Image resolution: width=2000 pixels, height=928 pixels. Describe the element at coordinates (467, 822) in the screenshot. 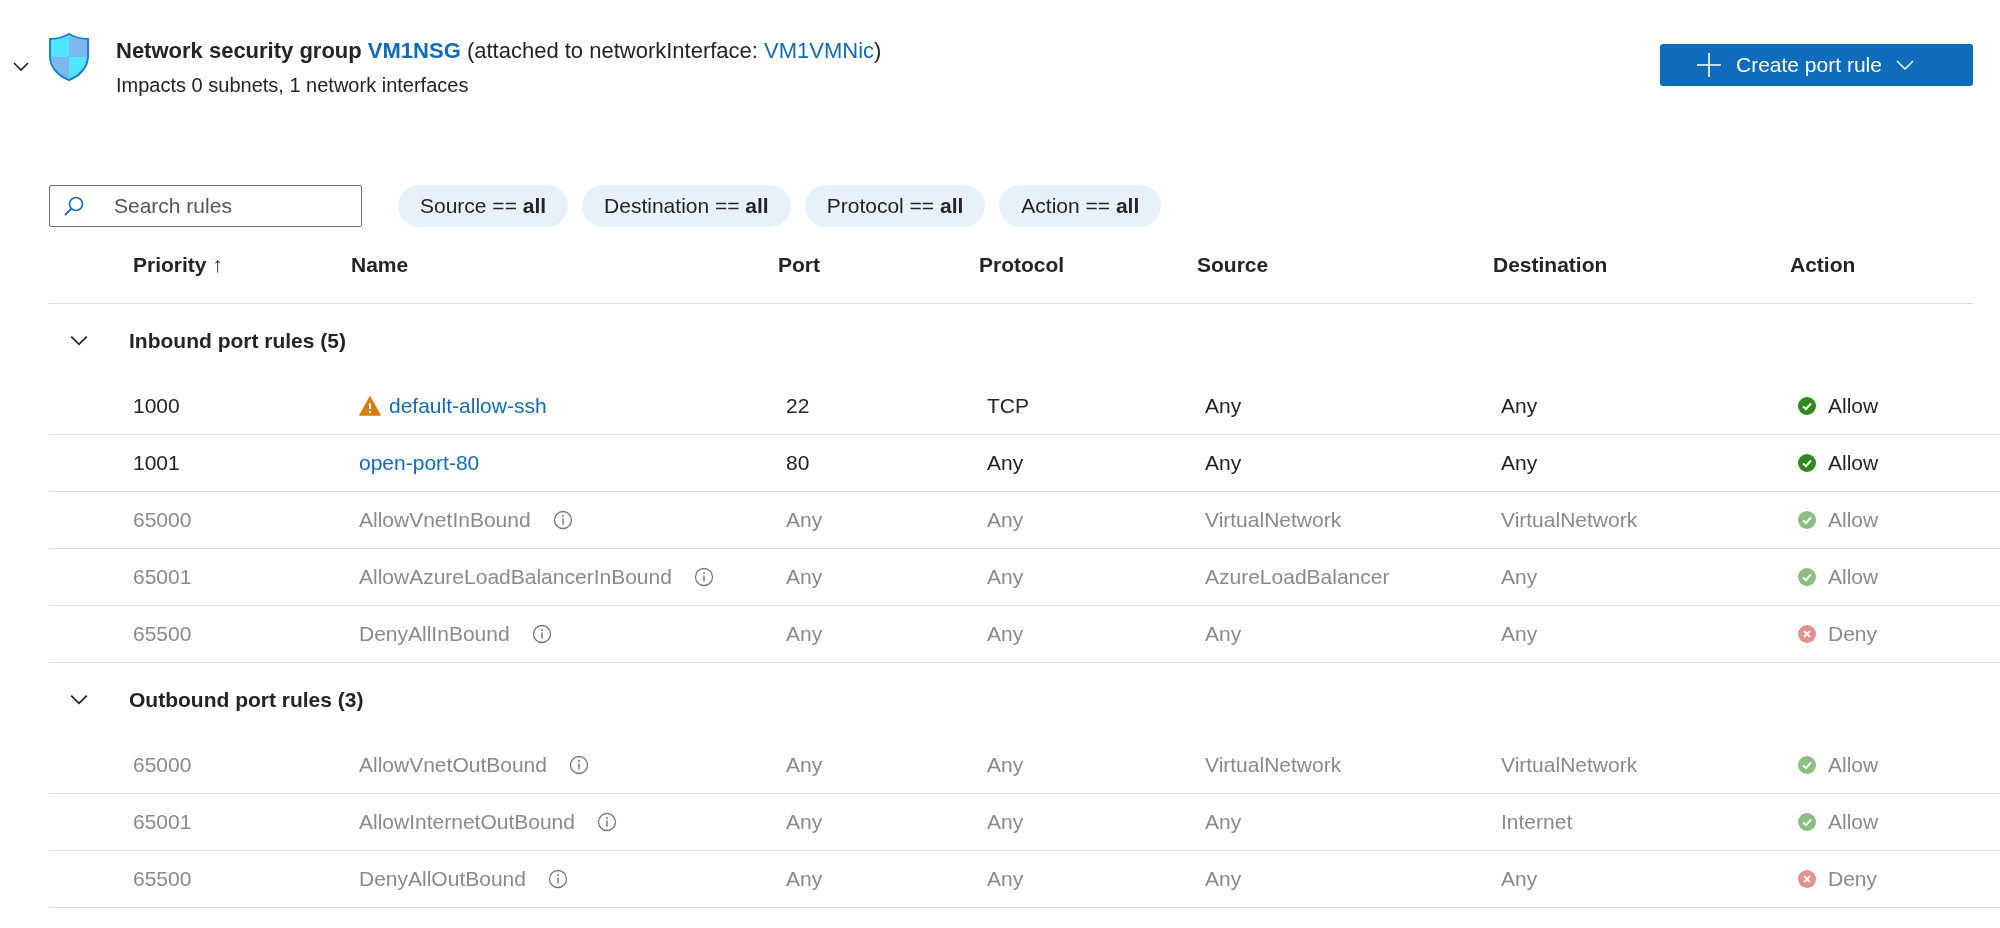

I see `rule-name: AllowInternetOutBound` at that location.